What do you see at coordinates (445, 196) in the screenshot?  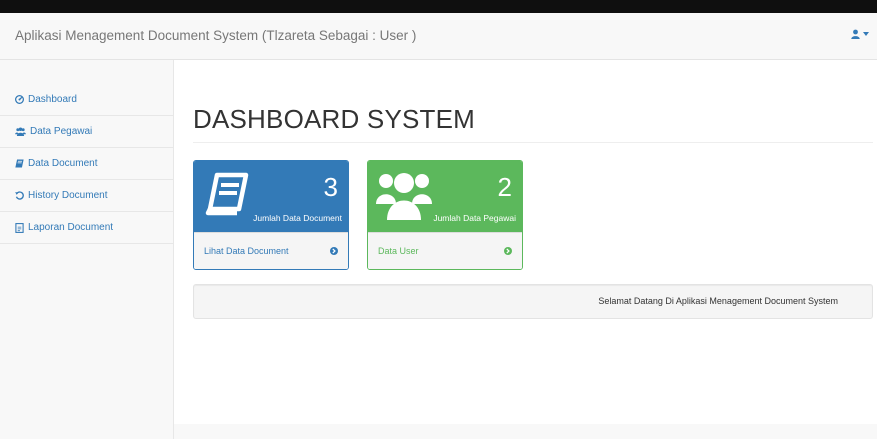 I see `panel-heading: 2 Jumlah Data Pegawai` at bounding box center [445, 196].